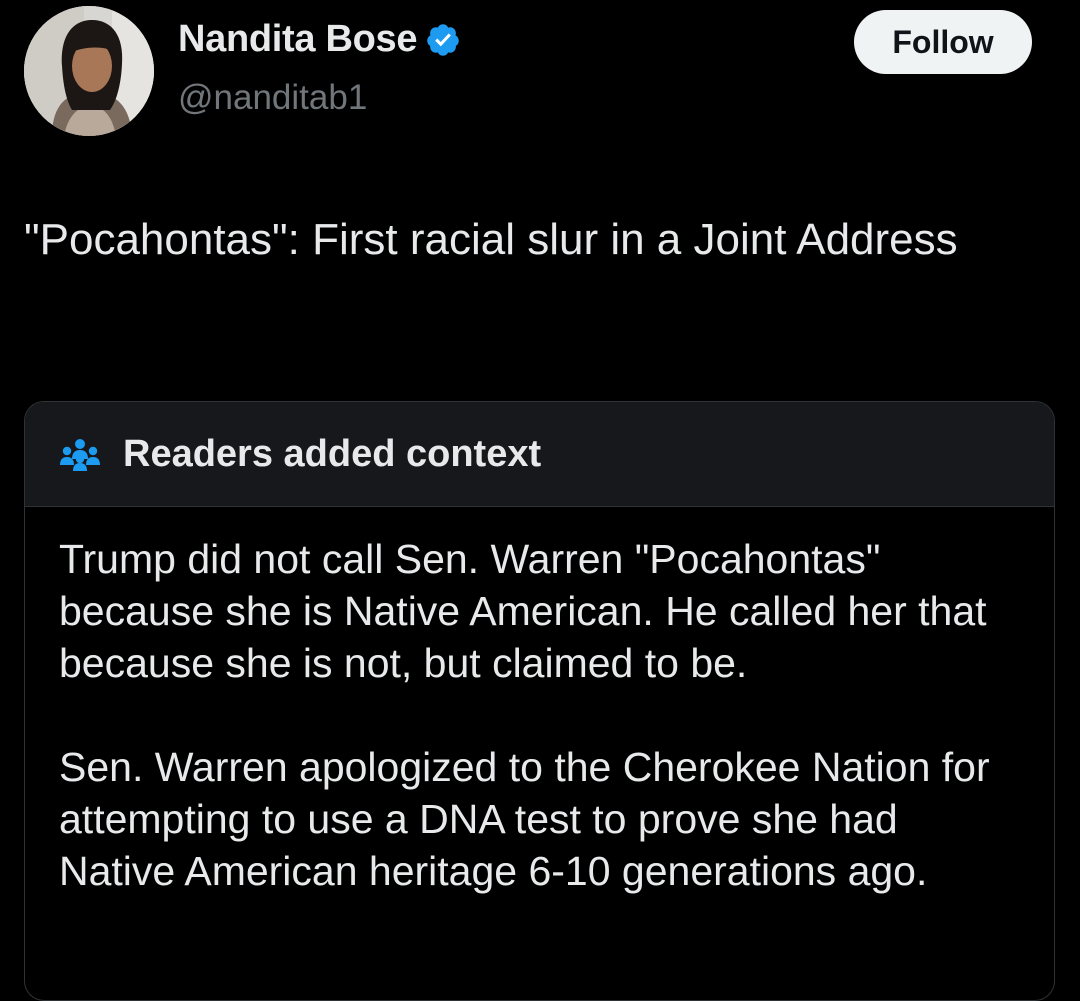  Describe the element at coordinates (540, 75) in the screenshot. I see `tweet-header: Nandita Bose @nanditab1 Follow` at that location.